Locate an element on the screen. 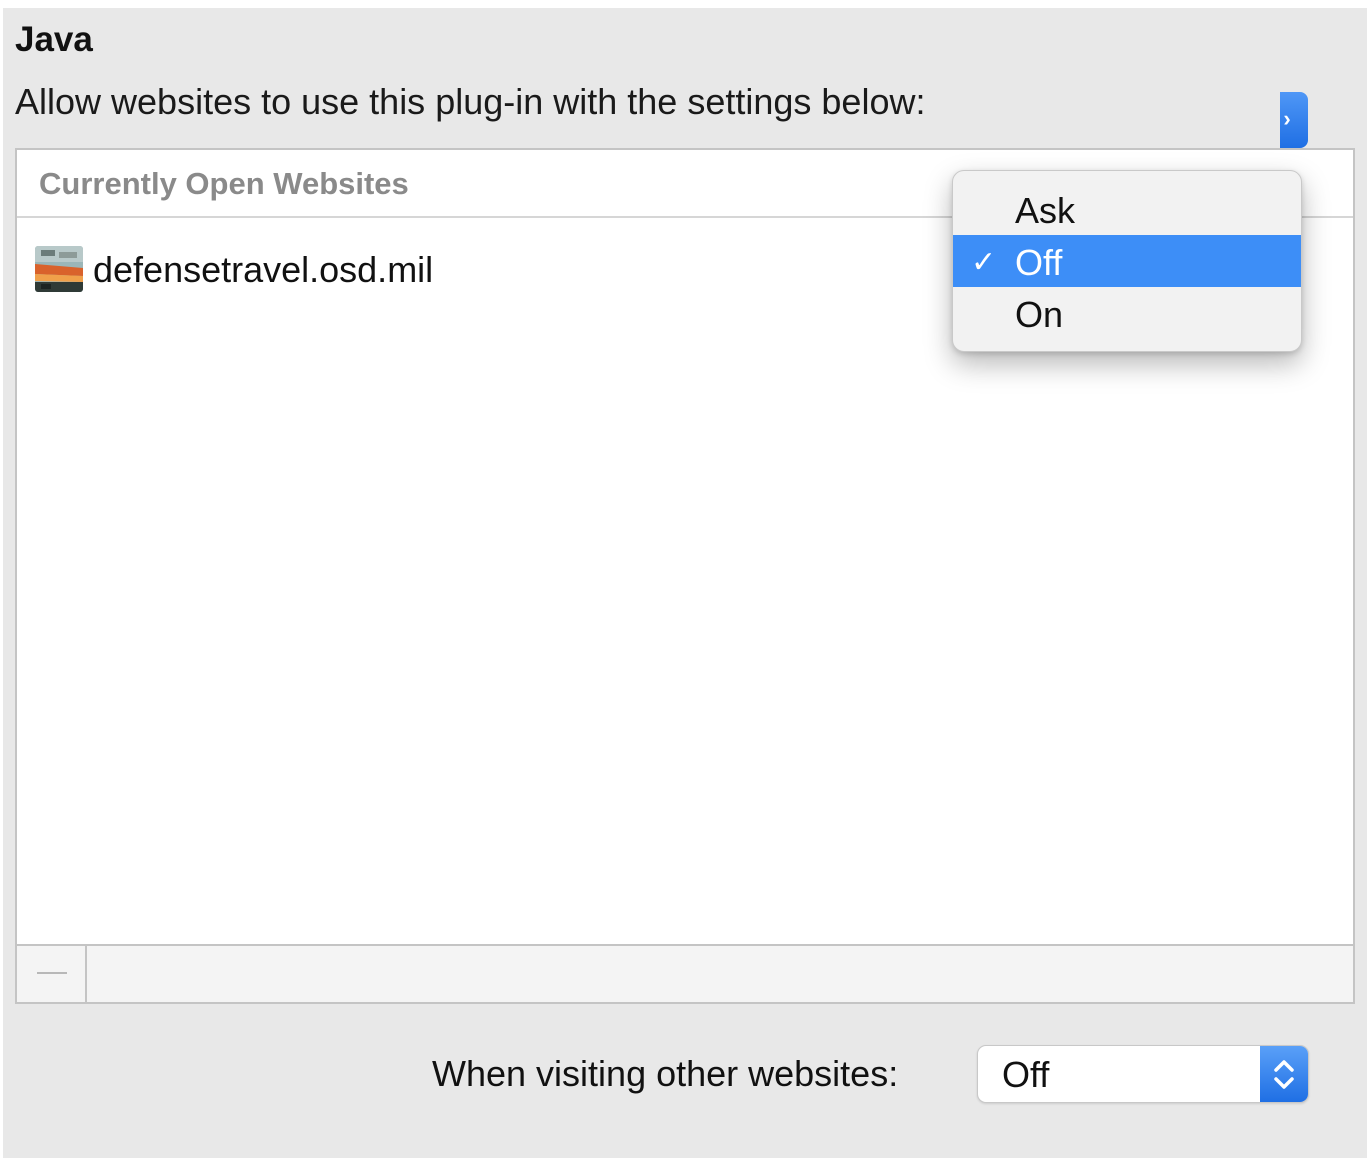 The width and height of the screenshot is (1367, 1158). minus-icon is located at coordinates (52, 973).